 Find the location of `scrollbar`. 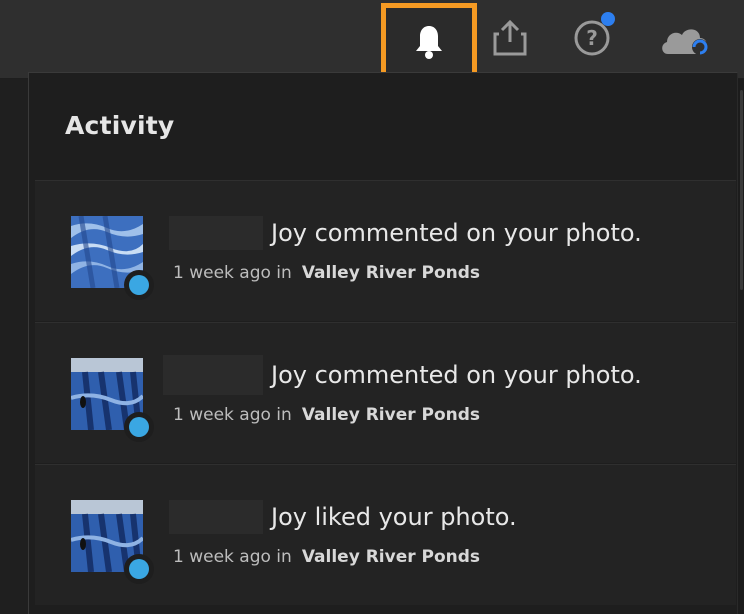

scrollbar is located at coordinates (741, 190).